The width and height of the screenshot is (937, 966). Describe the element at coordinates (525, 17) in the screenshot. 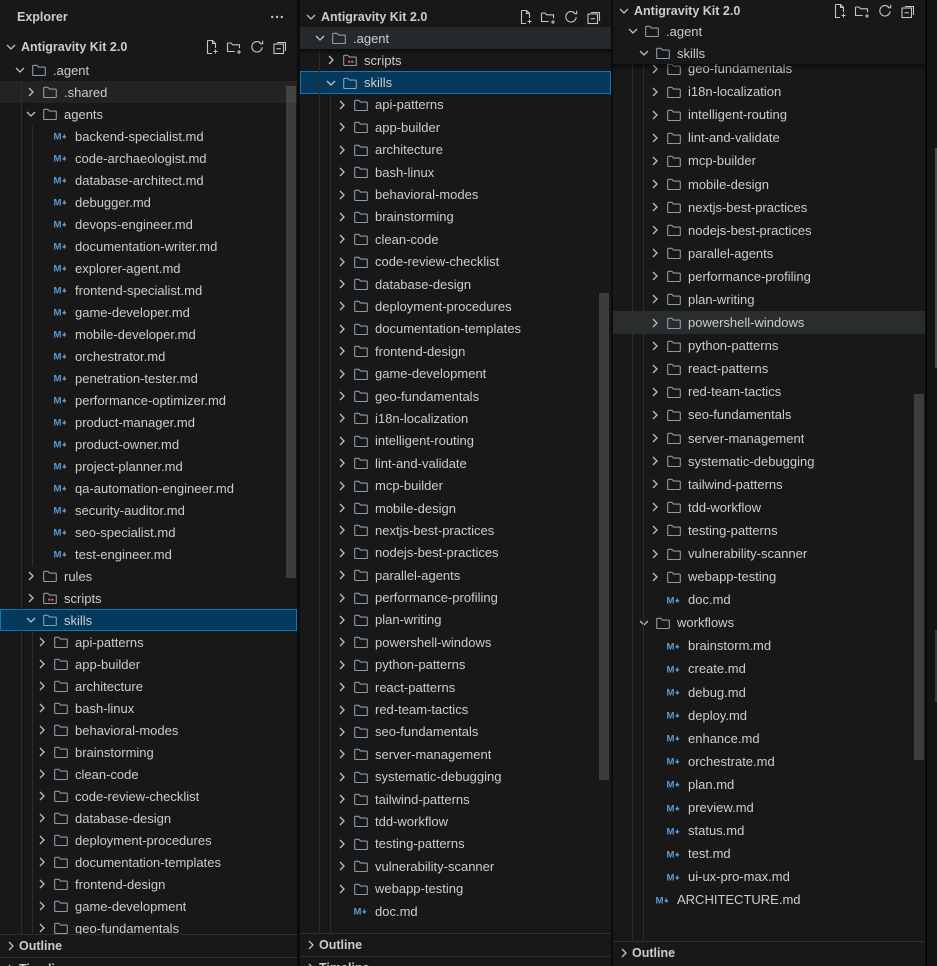

I see `new-file-icon` at that location.